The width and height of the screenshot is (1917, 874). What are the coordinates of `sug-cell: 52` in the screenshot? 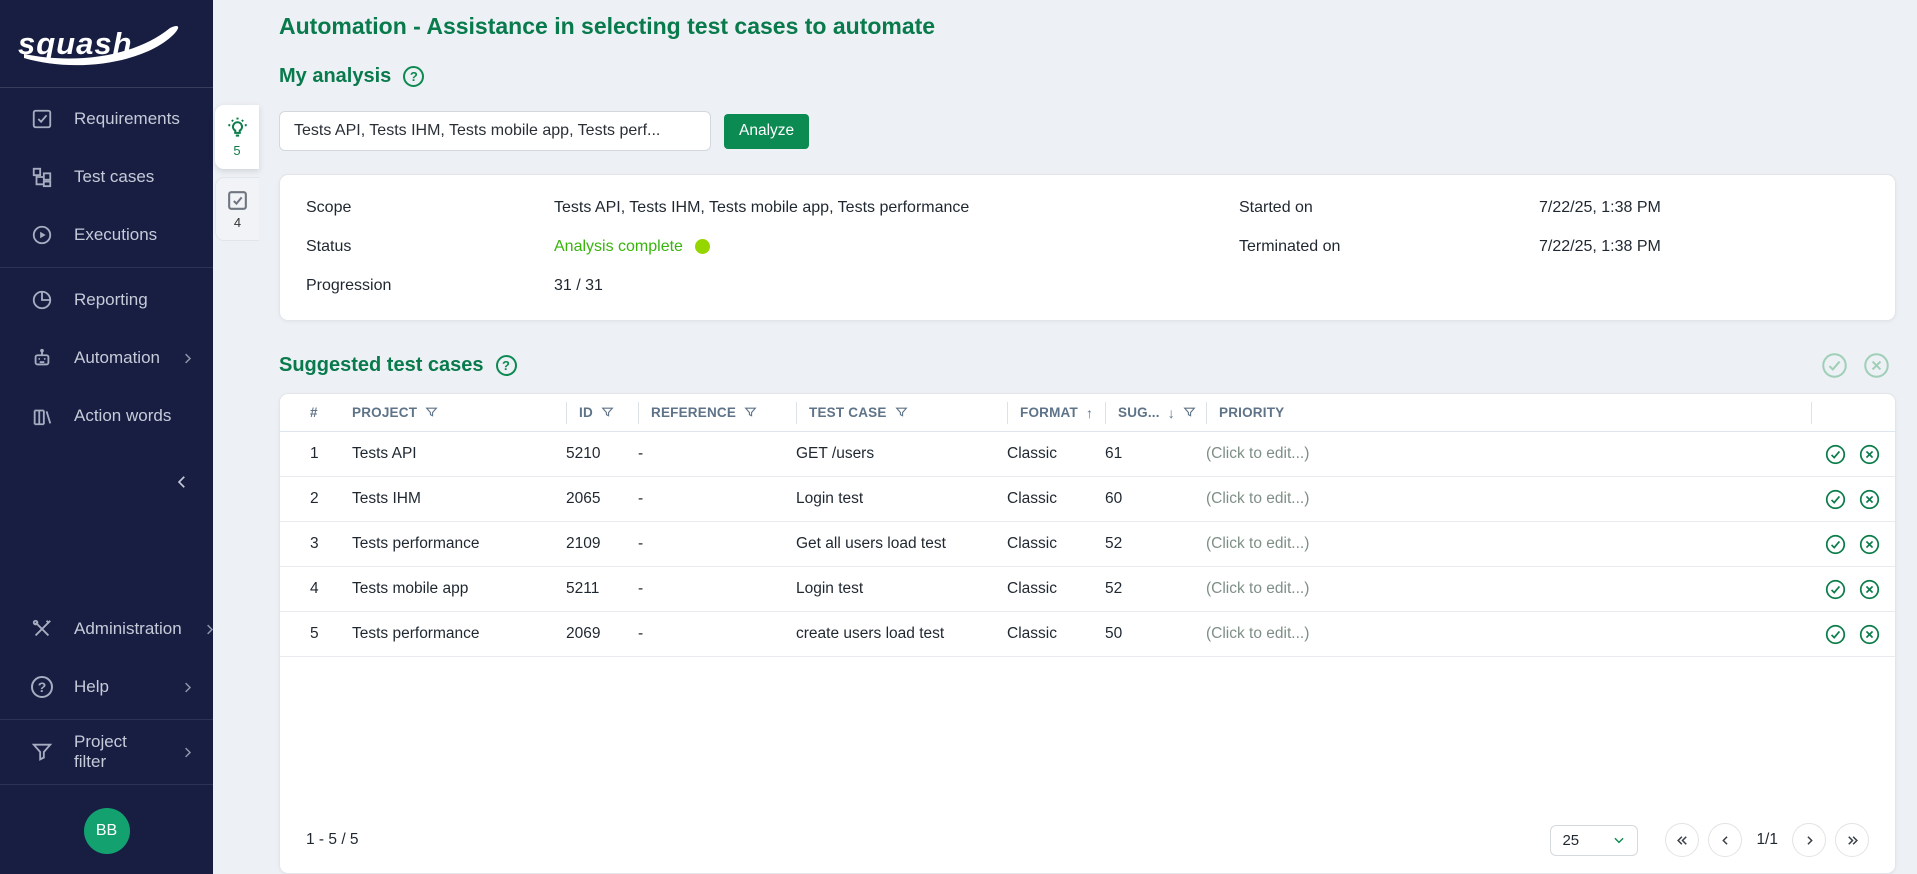 It's located at (1114, 588).